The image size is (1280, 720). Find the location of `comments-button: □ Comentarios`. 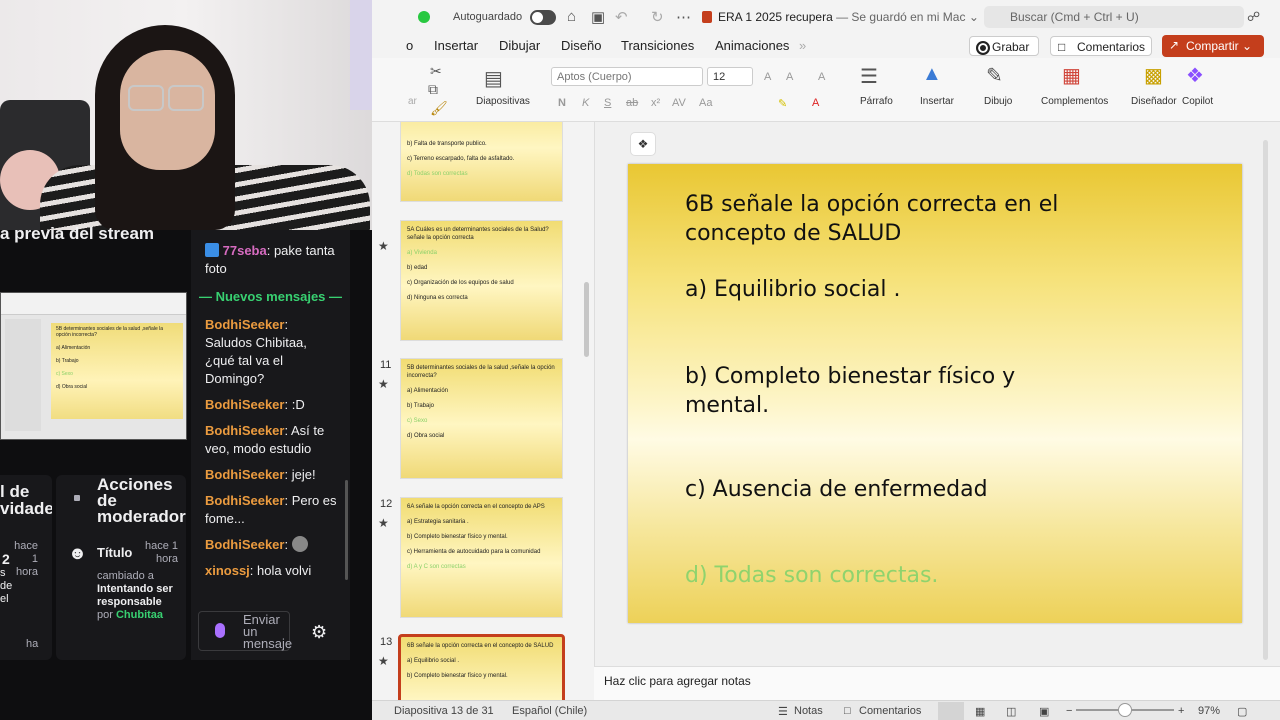

comments-button: □ Comentarios is located at coordinates (1101, 46).